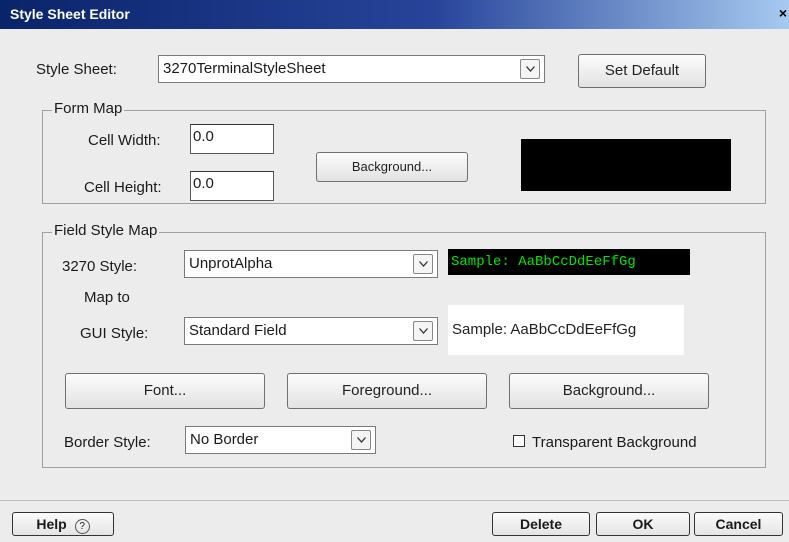 Image resolution: width=789 pixels, height=542 pixels. Describe the element at coordinates (82, 526) in the screenshot. I see `question-circle-icon: ?` at that location.